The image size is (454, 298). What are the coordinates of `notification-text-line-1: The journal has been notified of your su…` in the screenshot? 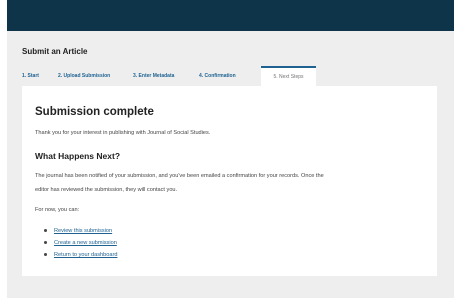 It's located at (179, 176).